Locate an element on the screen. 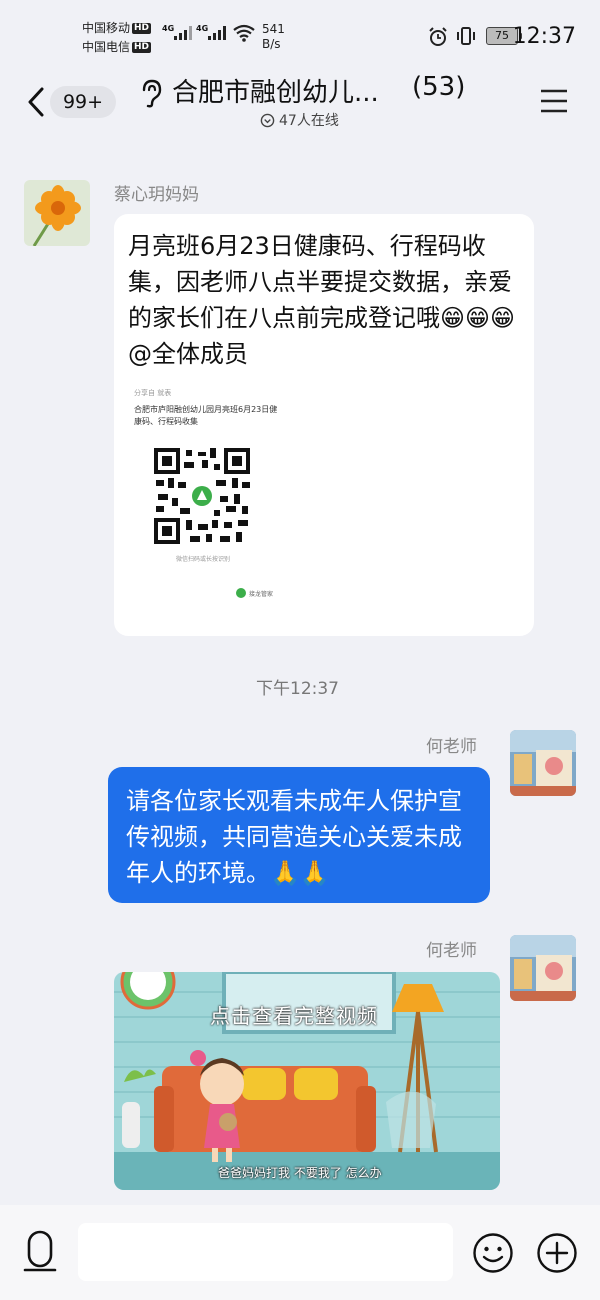 The width and height of the screenshot is (600, 1300). back-arrow-icon is located at coordinates (36, 102).